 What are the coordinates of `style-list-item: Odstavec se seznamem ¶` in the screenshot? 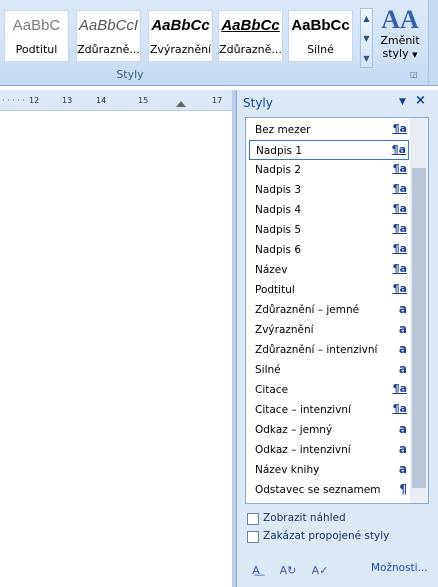 It's located at (329, 490).